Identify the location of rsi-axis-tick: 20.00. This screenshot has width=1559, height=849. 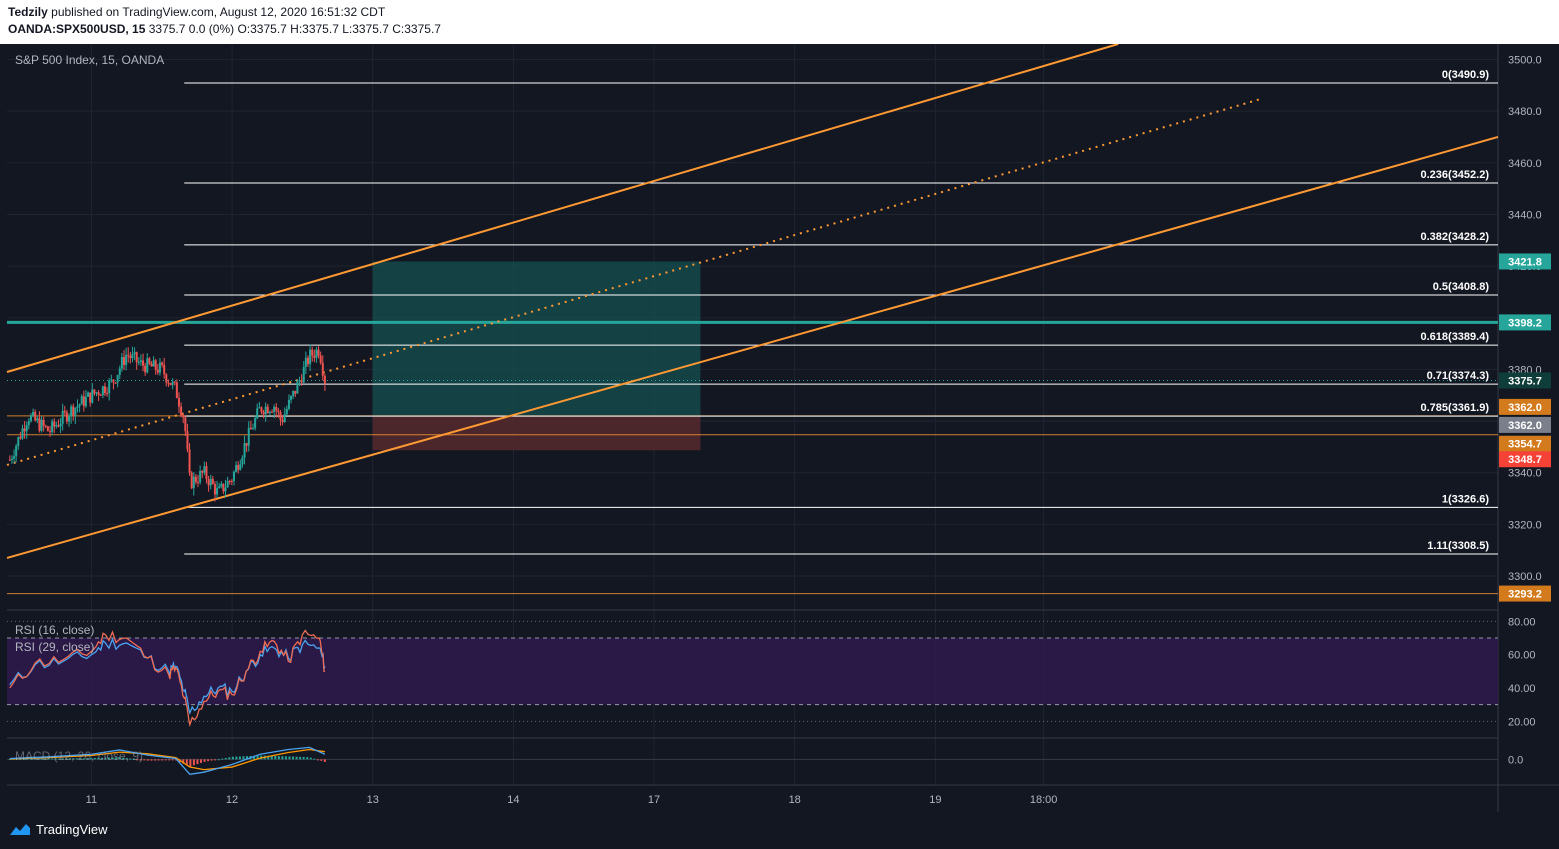
(1522, 722).